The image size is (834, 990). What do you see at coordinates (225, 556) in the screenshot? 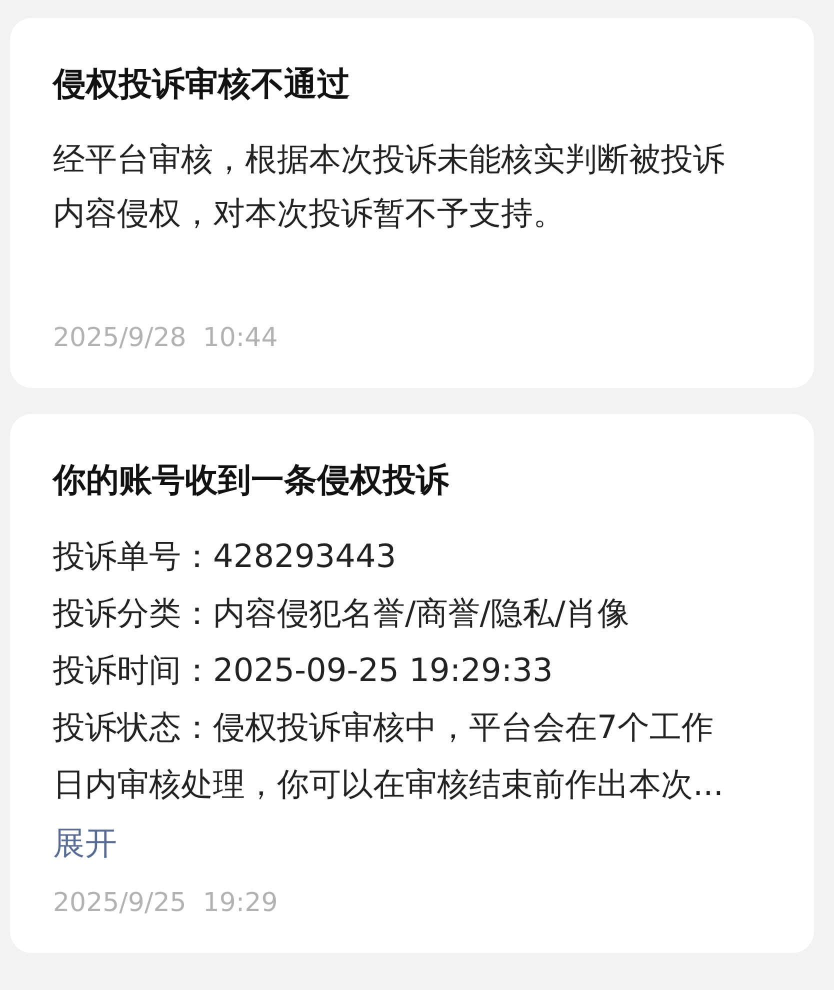
I see `field-row-text: 投诉单号：428293443` at bounding box center [225, 556].